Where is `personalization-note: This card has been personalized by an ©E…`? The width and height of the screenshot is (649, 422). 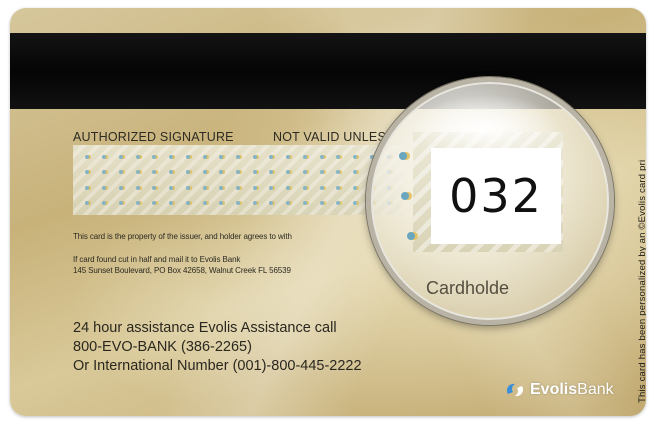 personalization-note: This card has been personalized by an ©E… is located at coordinates (641, 281).